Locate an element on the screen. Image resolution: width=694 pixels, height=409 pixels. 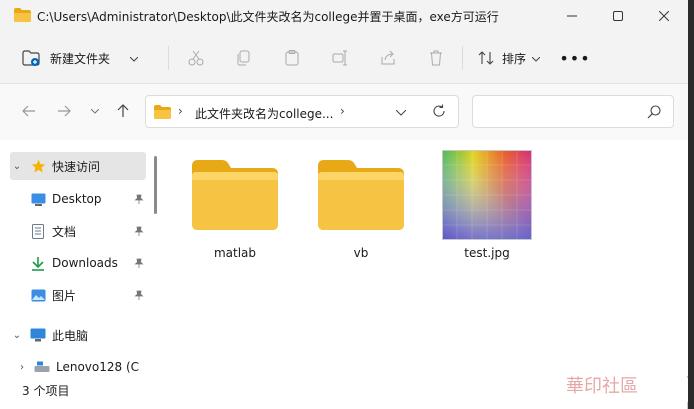
sidebar-item-drive-c: › Lenovo128 (C is located at coordinates (78, 364).